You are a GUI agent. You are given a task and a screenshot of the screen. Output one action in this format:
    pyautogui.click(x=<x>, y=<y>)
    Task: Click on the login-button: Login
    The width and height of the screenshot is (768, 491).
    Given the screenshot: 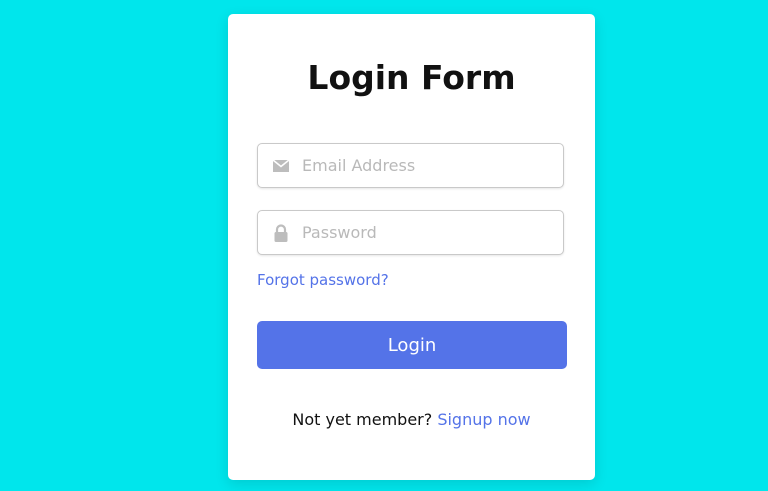 What is the action you would take?
    pyautogui.click(x=412, y=345)
    